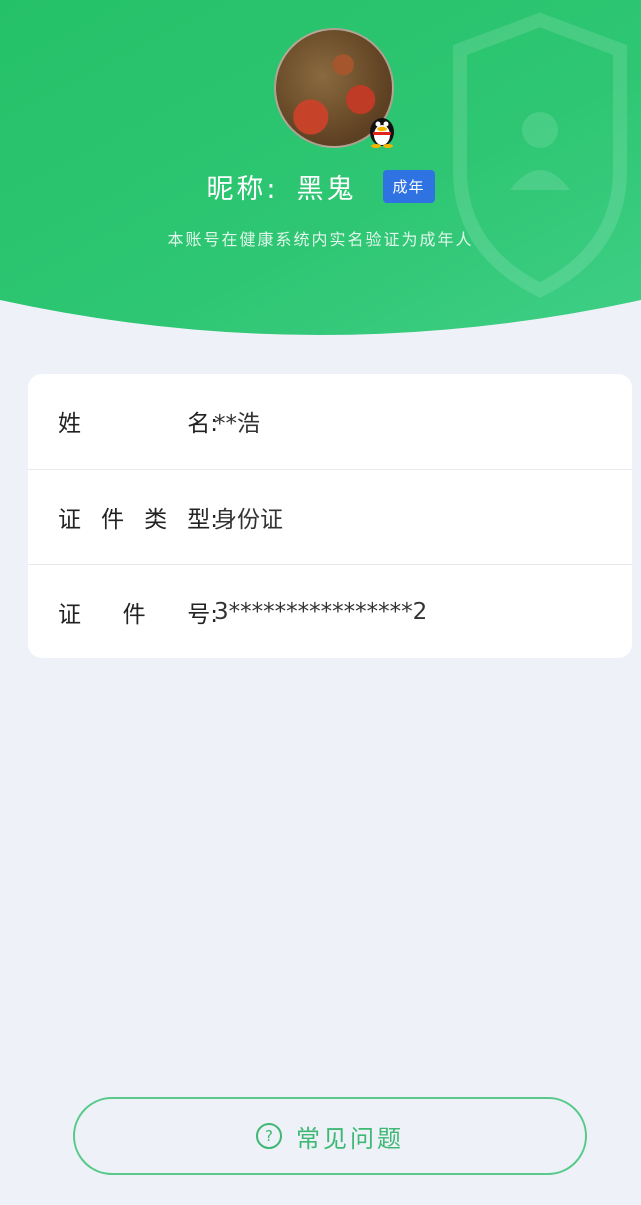 The width and height of the screenshot is (641, 1205). Describe the element at coordinates (326, 189) in the screenshot. I see `nickname-value: 黑鬼` at that location.